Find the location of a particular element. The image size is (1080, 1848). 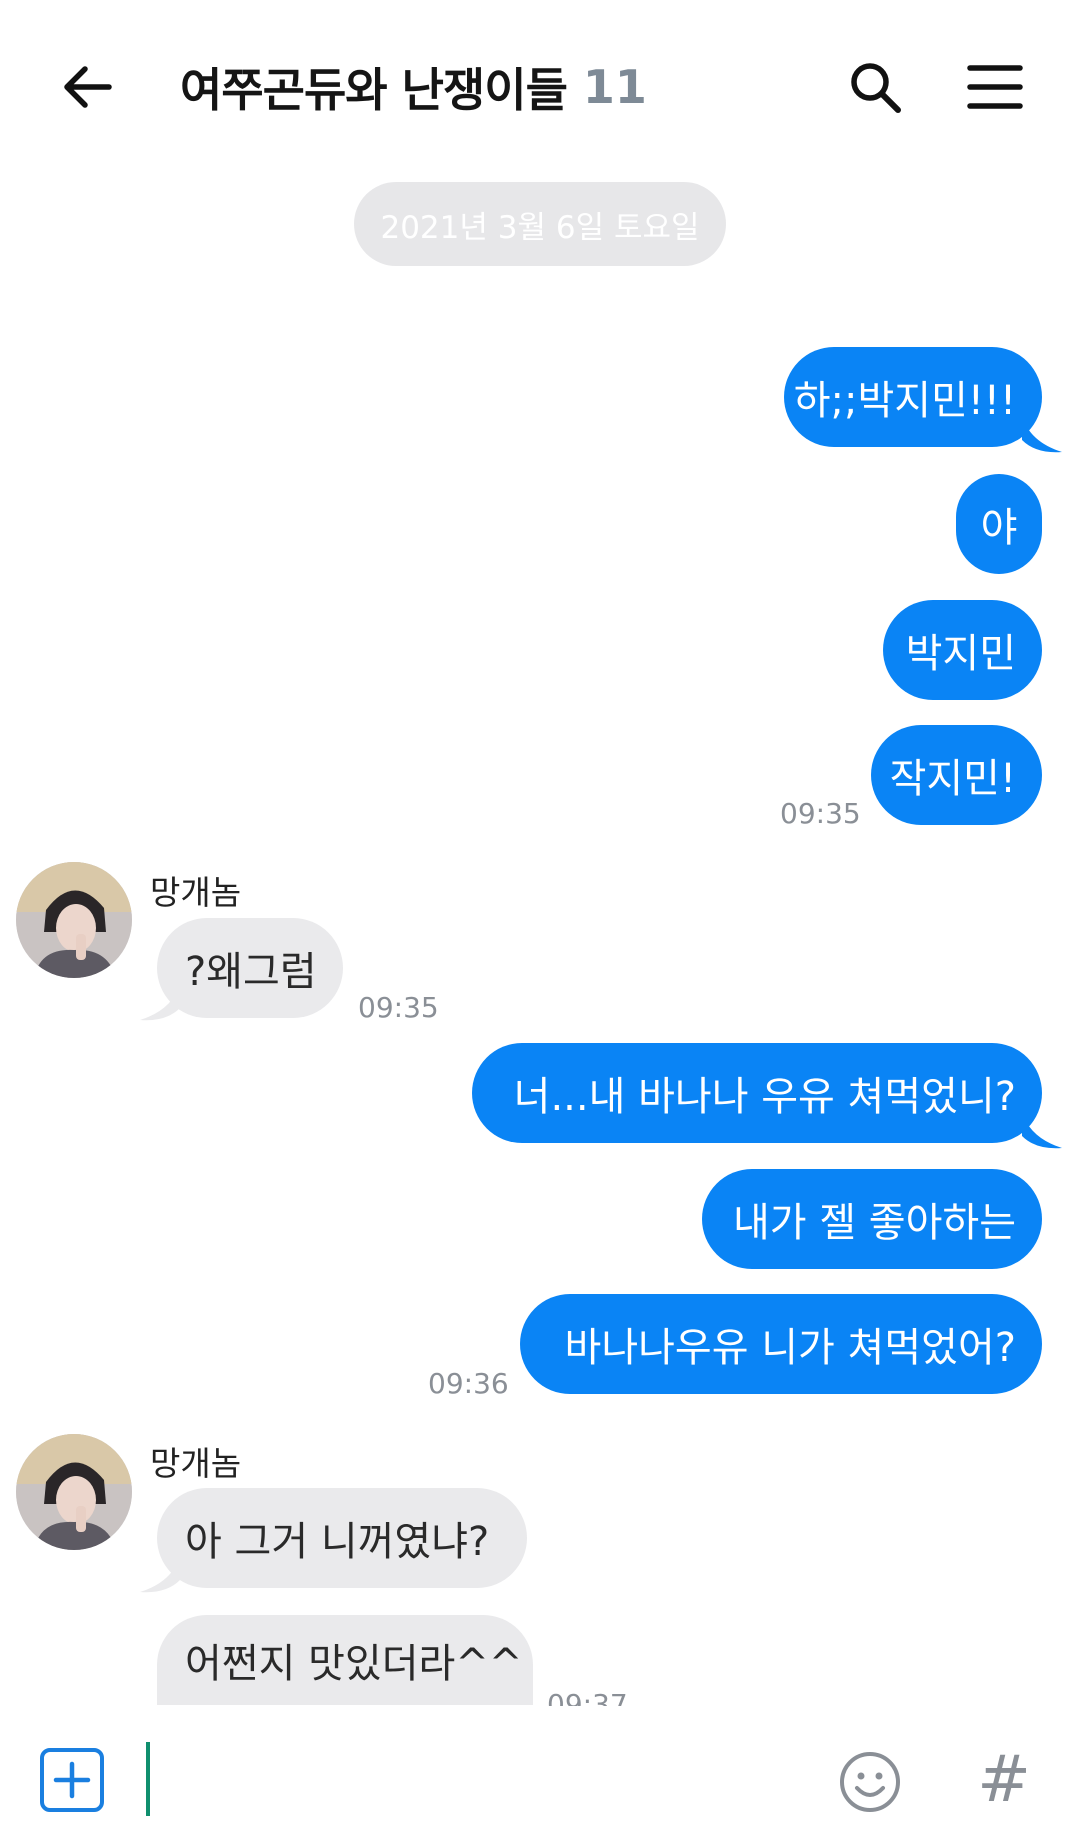

outgoing-message: 너...내 바나나 우유 쳐먹었니? is located at coordinates (757, 1093).